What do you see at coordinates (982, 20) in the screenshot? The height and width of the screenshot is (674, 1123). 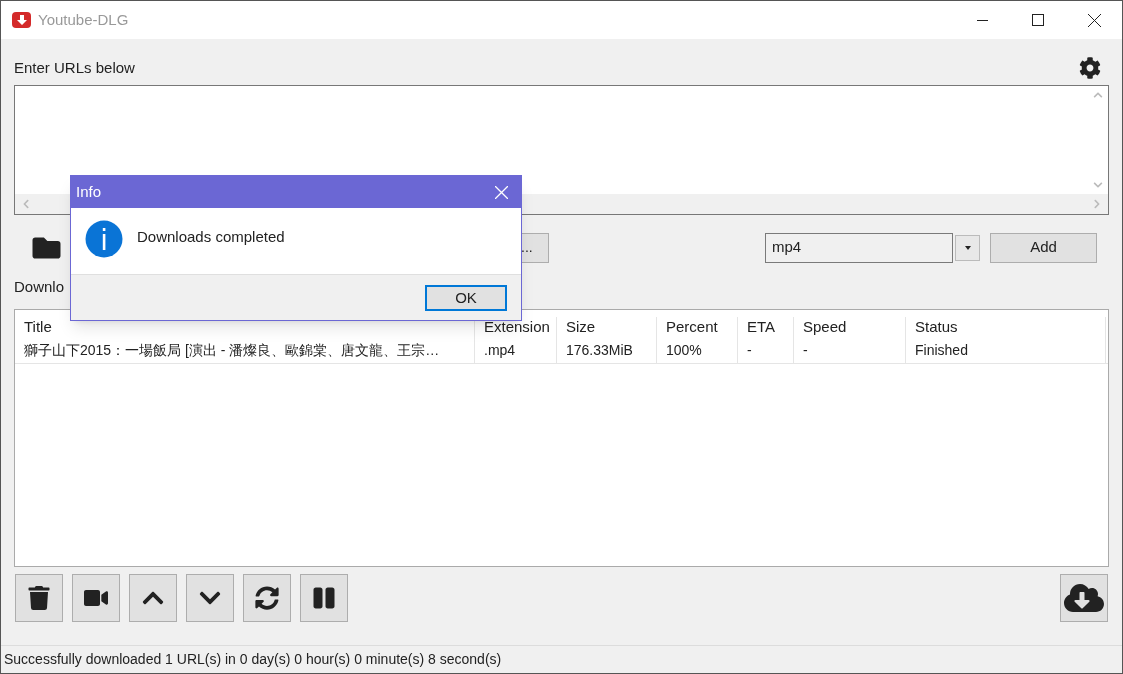 I see `minimize-icon` at bounding box center [982, 20].